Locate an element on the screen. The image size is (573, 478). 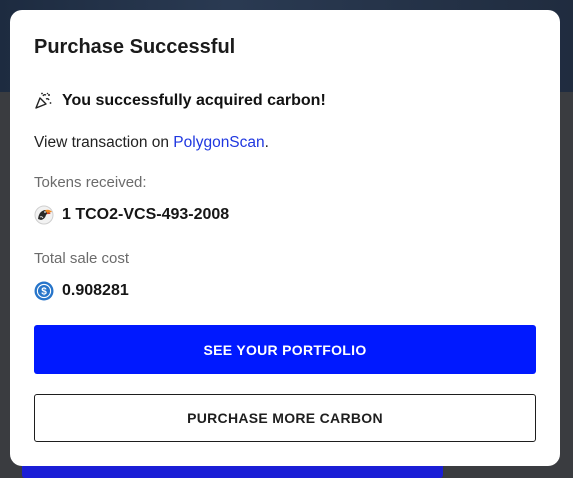
tokens-received-row: 1 TCO2-VCS-493-2008 is located at coordinates (131, 215).